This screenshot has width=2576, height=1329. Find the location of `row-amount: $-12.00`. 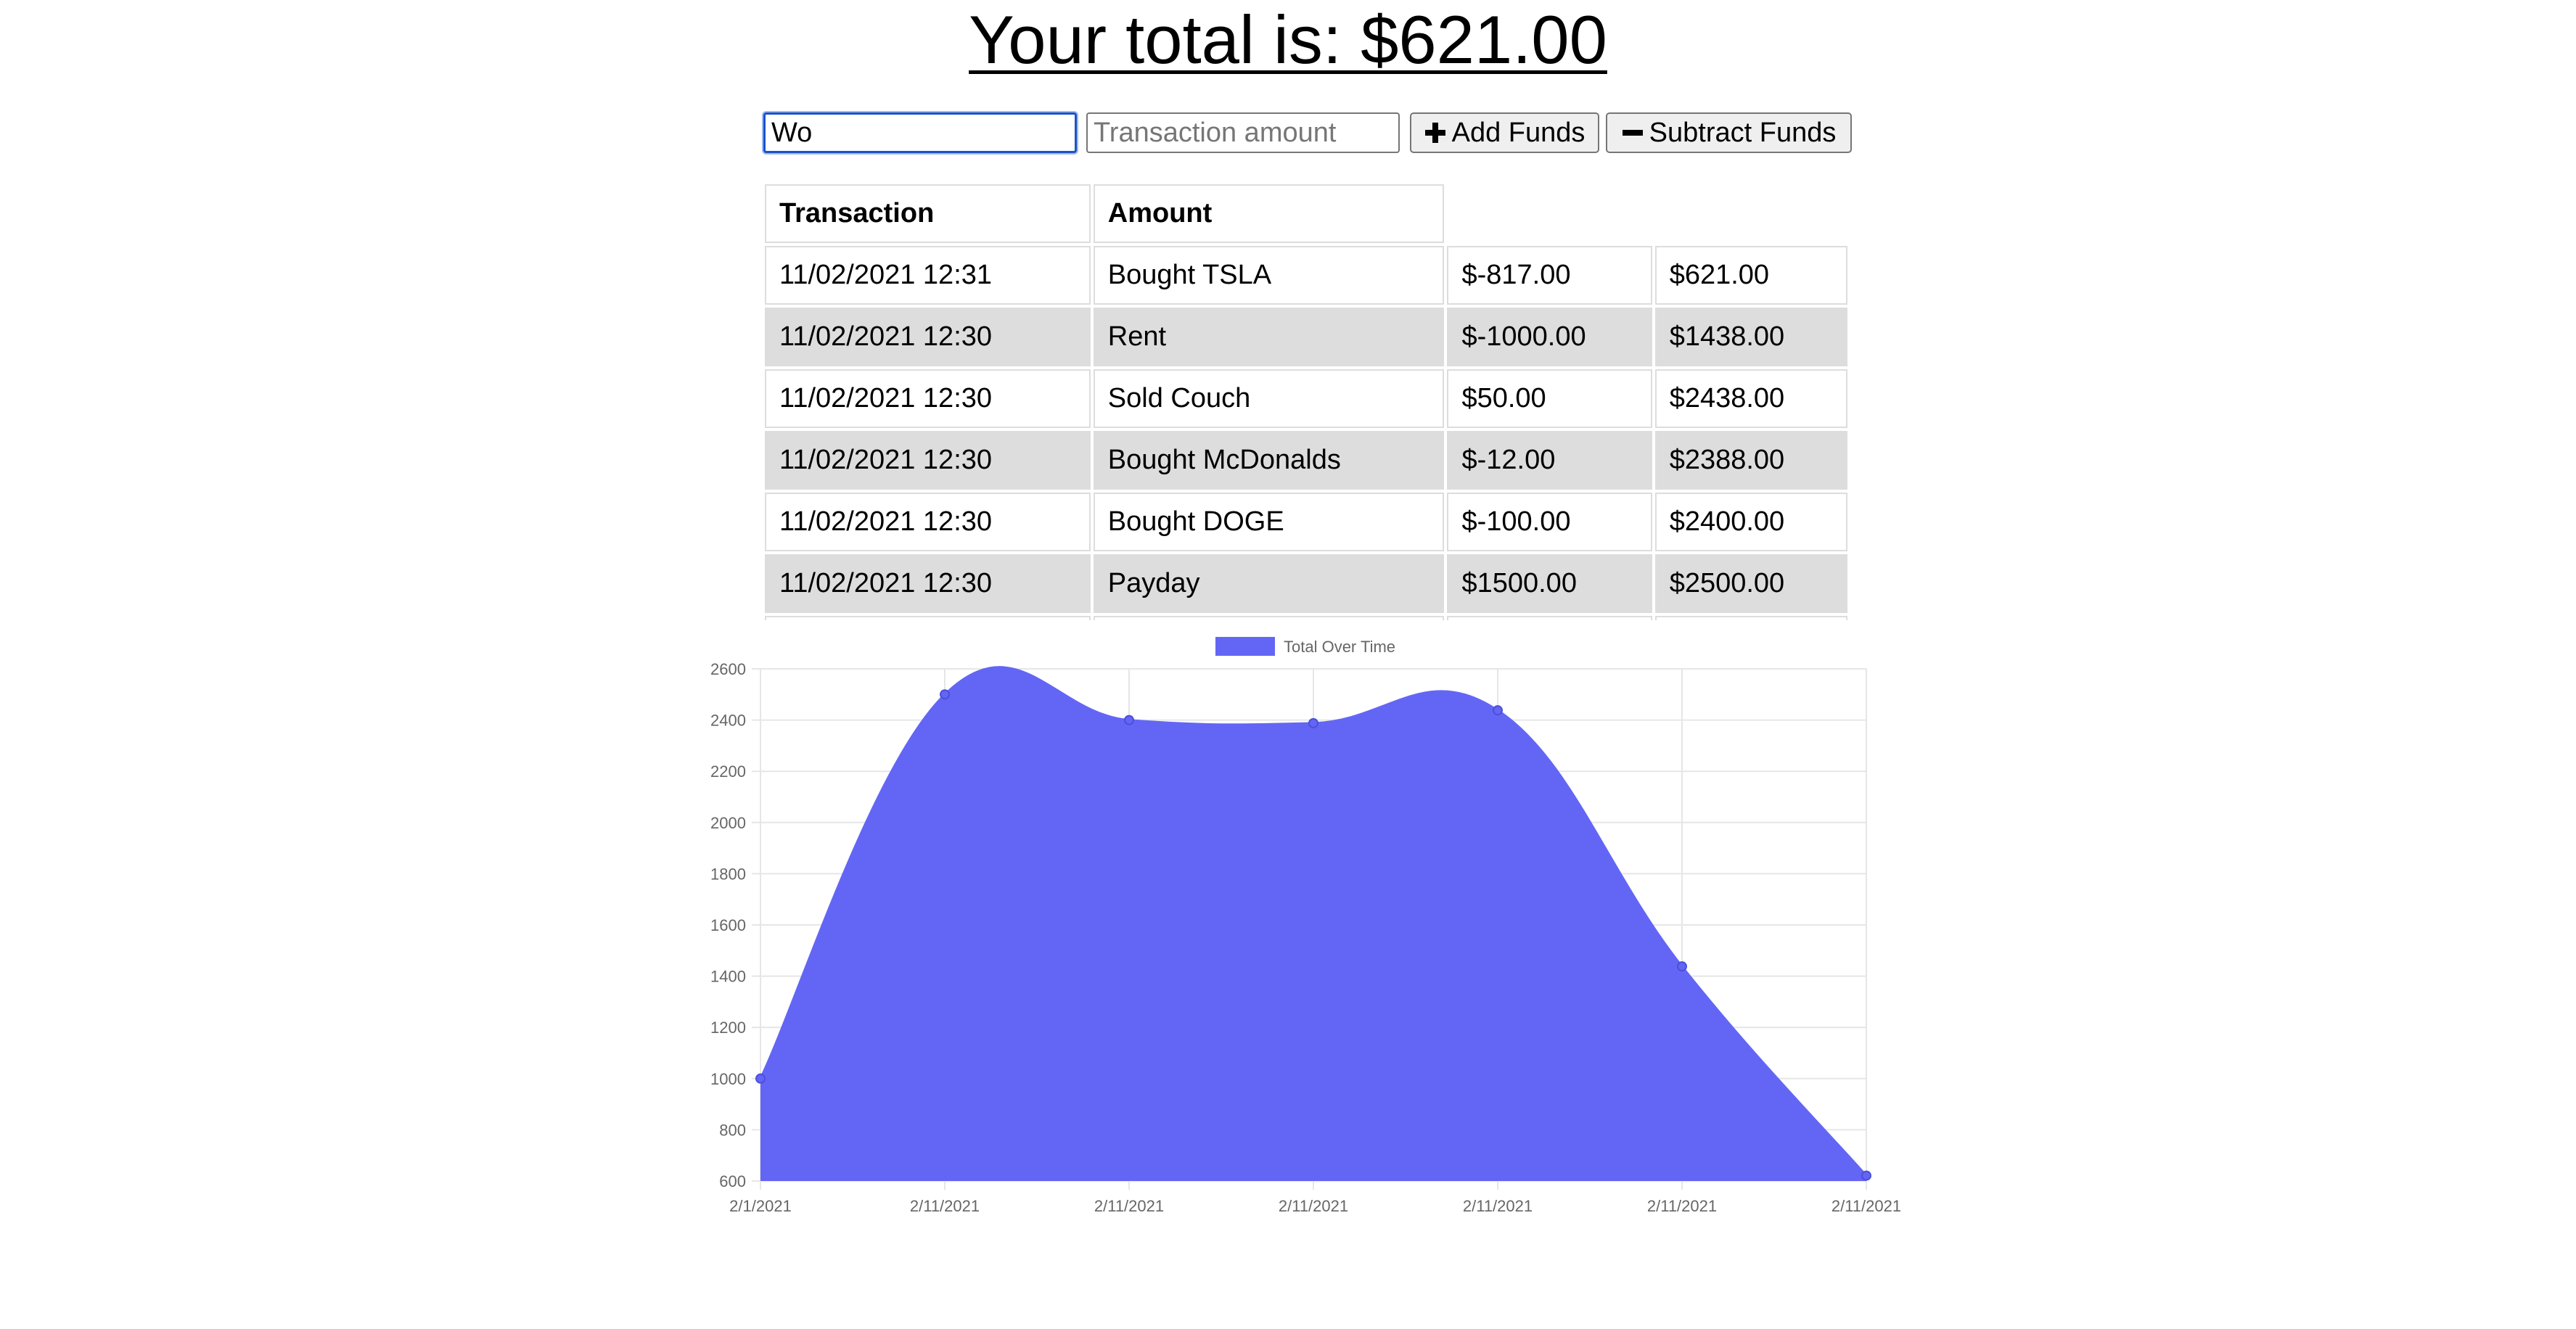

row-amount: $-12.00 is located at coordinates (1549, 460).